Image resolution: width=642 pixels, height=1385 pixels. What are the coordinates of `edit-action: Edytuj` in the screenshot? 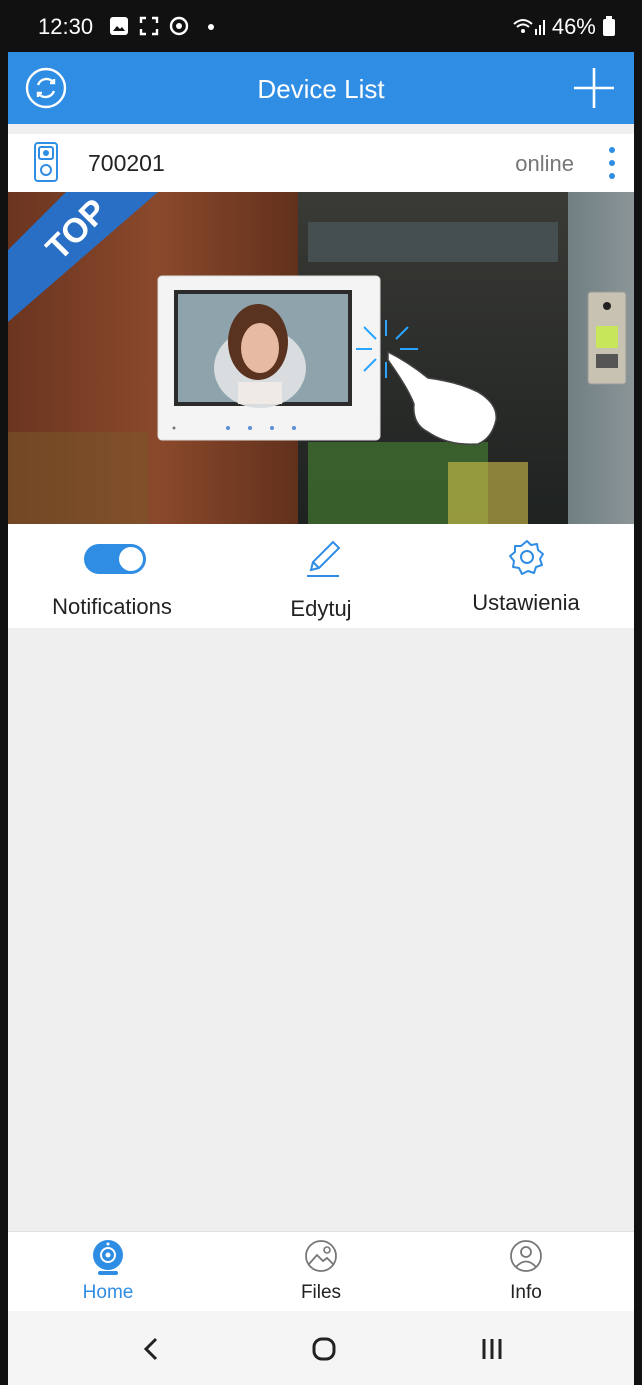 It's located at (321, 576).